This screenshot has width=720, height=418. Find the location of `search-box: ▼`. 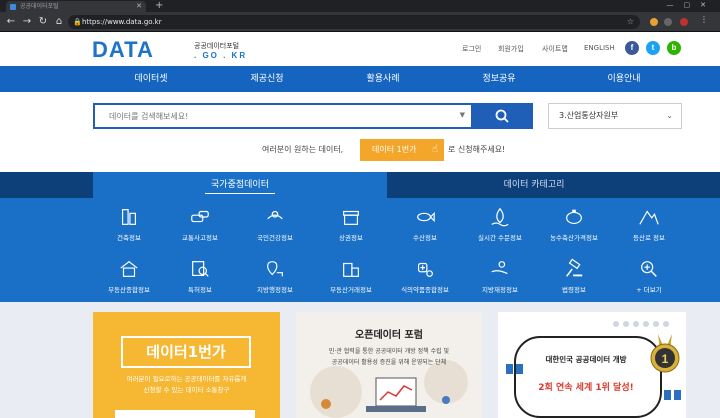

search-box: ▼ is located at coordinates (283, 116).